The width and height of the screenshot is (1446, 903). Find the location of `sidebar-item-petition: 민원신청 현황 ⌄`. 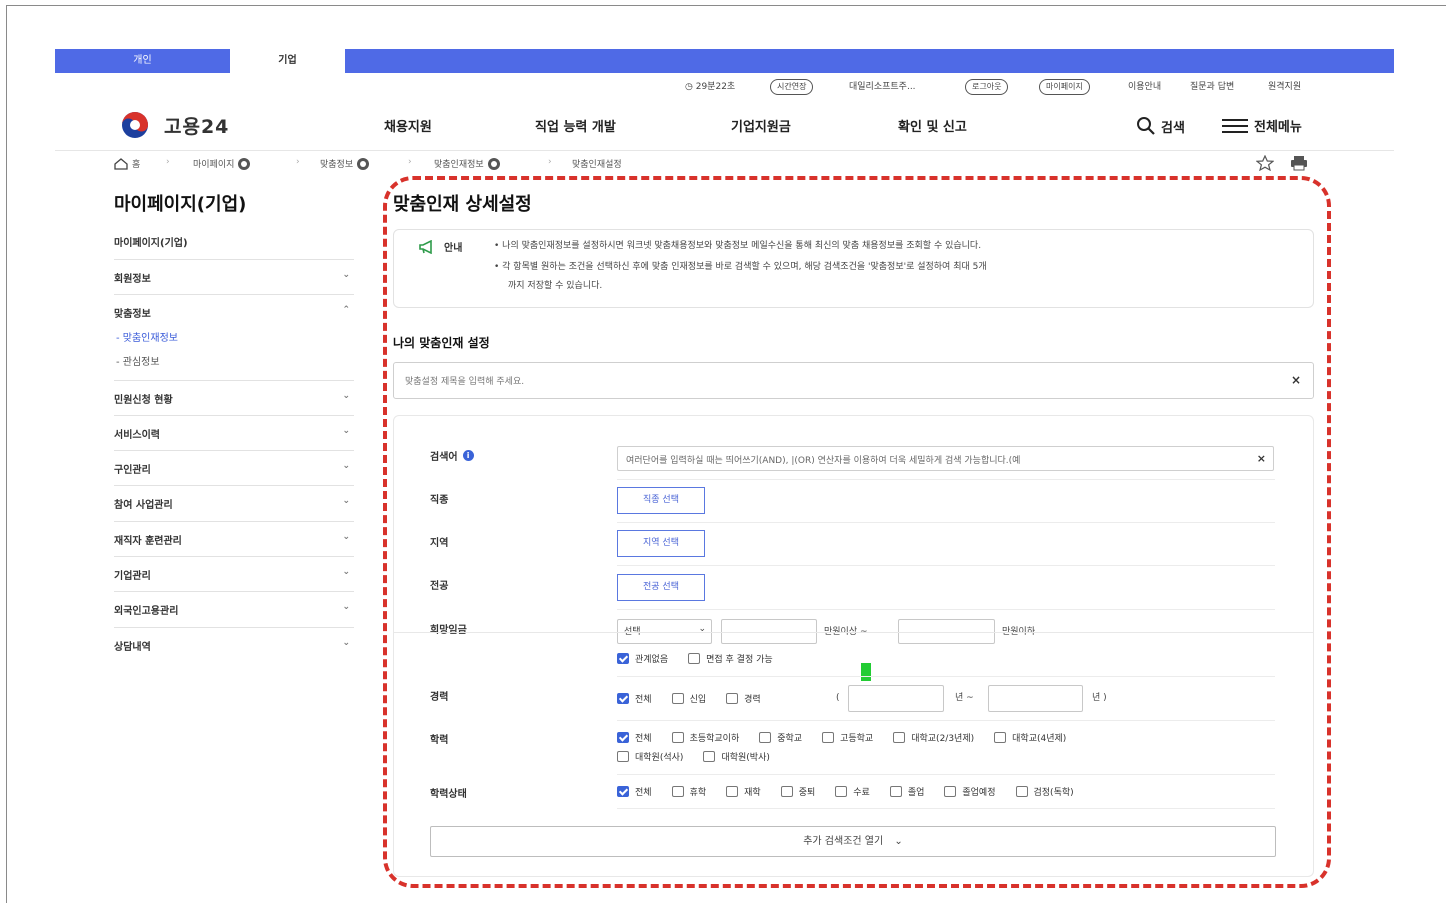

sidebar-item-petition: 민원신청 현황 ⌄ is located at coordinates (234, 398).